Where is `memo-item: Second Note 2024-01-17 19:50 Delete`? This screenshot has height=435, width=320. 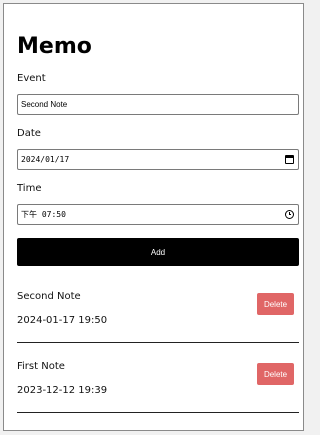
memo-item: Second Note 2024-01-17 19:50 Delete is located at coordinates (158, 317).